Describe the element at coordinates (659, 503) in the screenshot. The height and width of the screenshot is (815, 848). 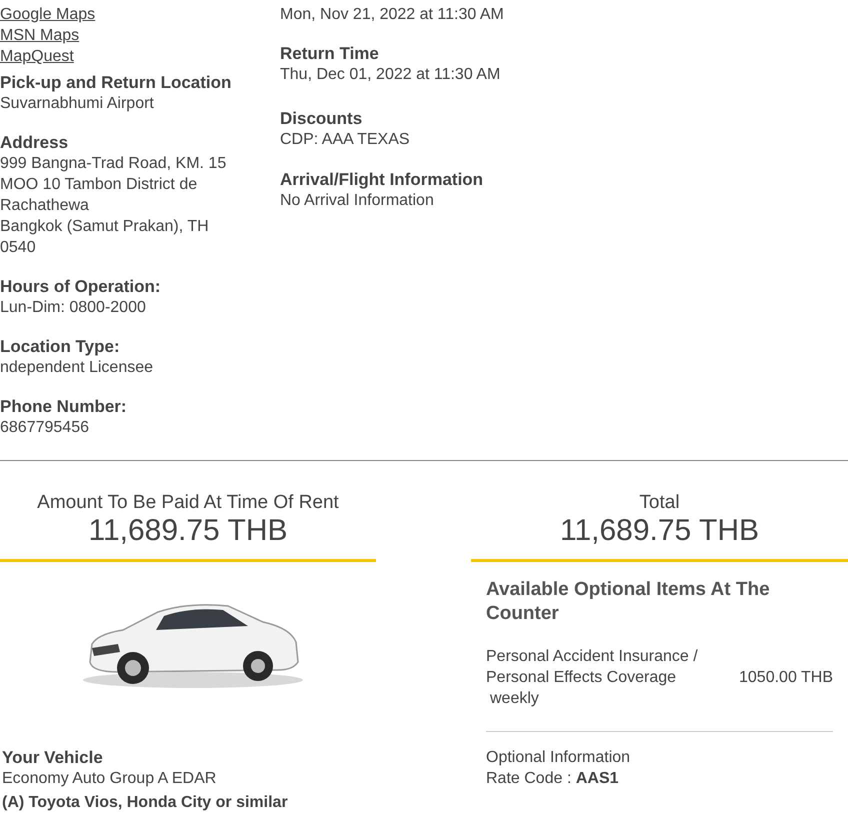
I see `total-label: Total` at that location.